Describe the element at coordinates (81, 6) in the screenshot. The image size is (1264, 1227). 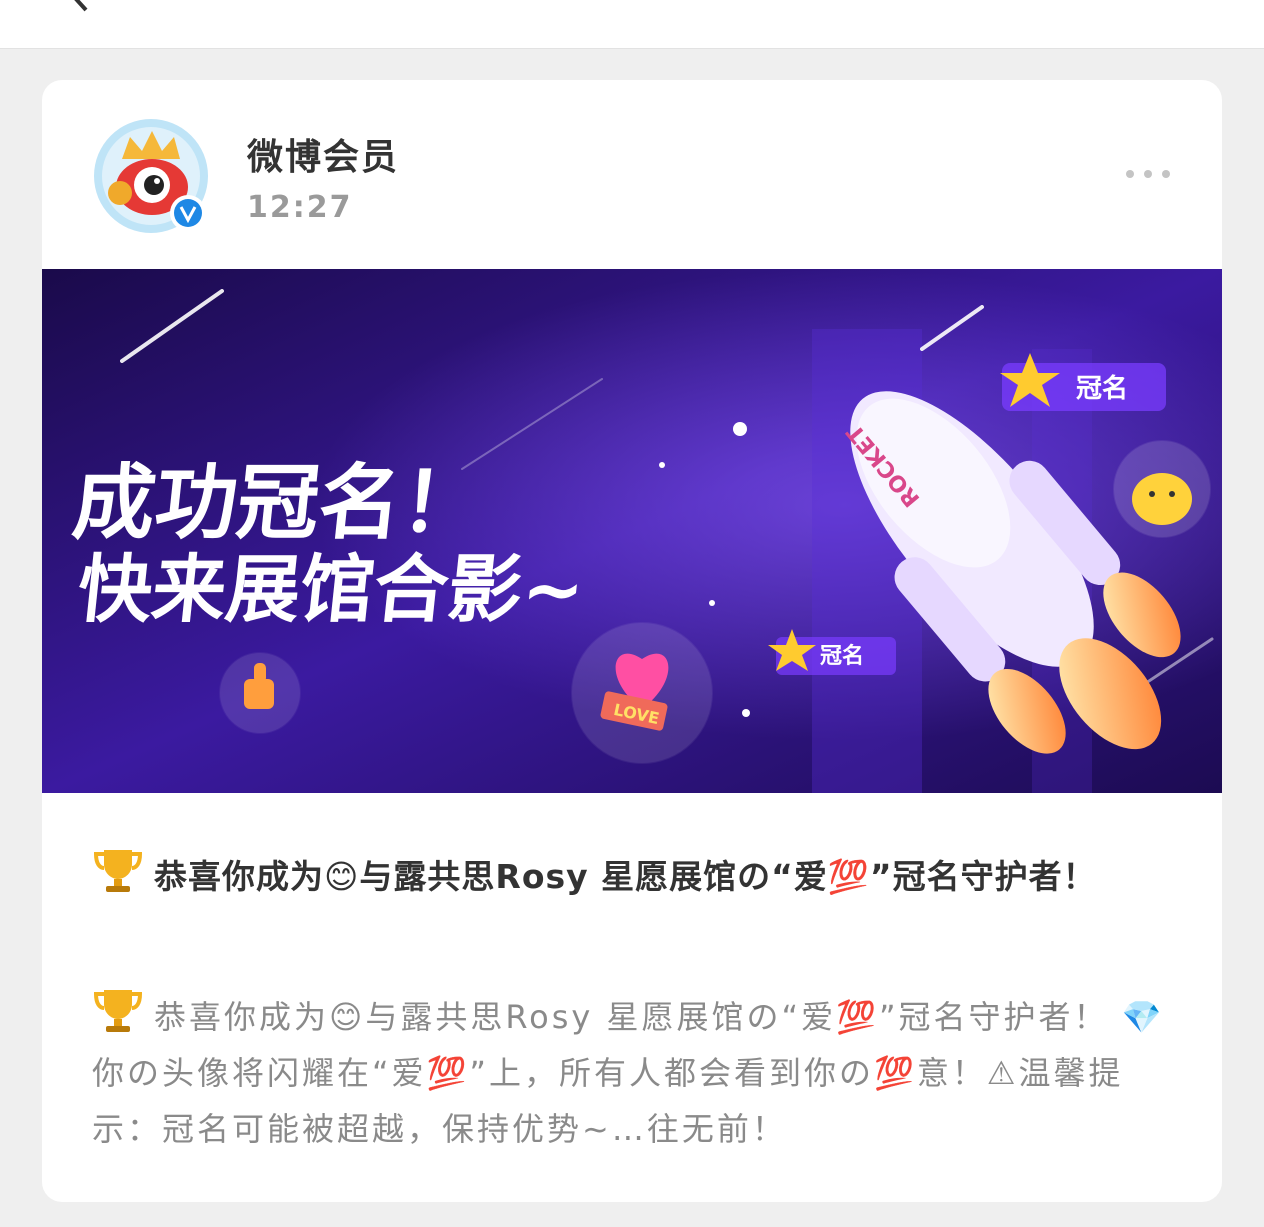
I see `back-icon` at that location.